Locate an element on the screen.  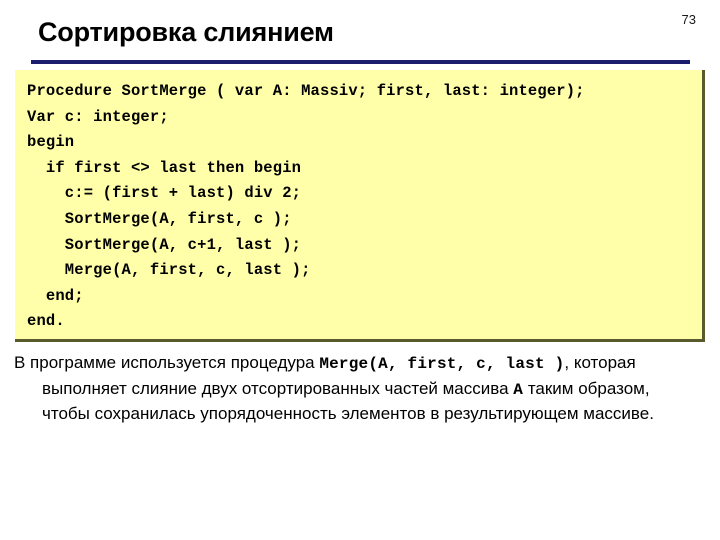
title-divider is located at coordinates (360, 62).